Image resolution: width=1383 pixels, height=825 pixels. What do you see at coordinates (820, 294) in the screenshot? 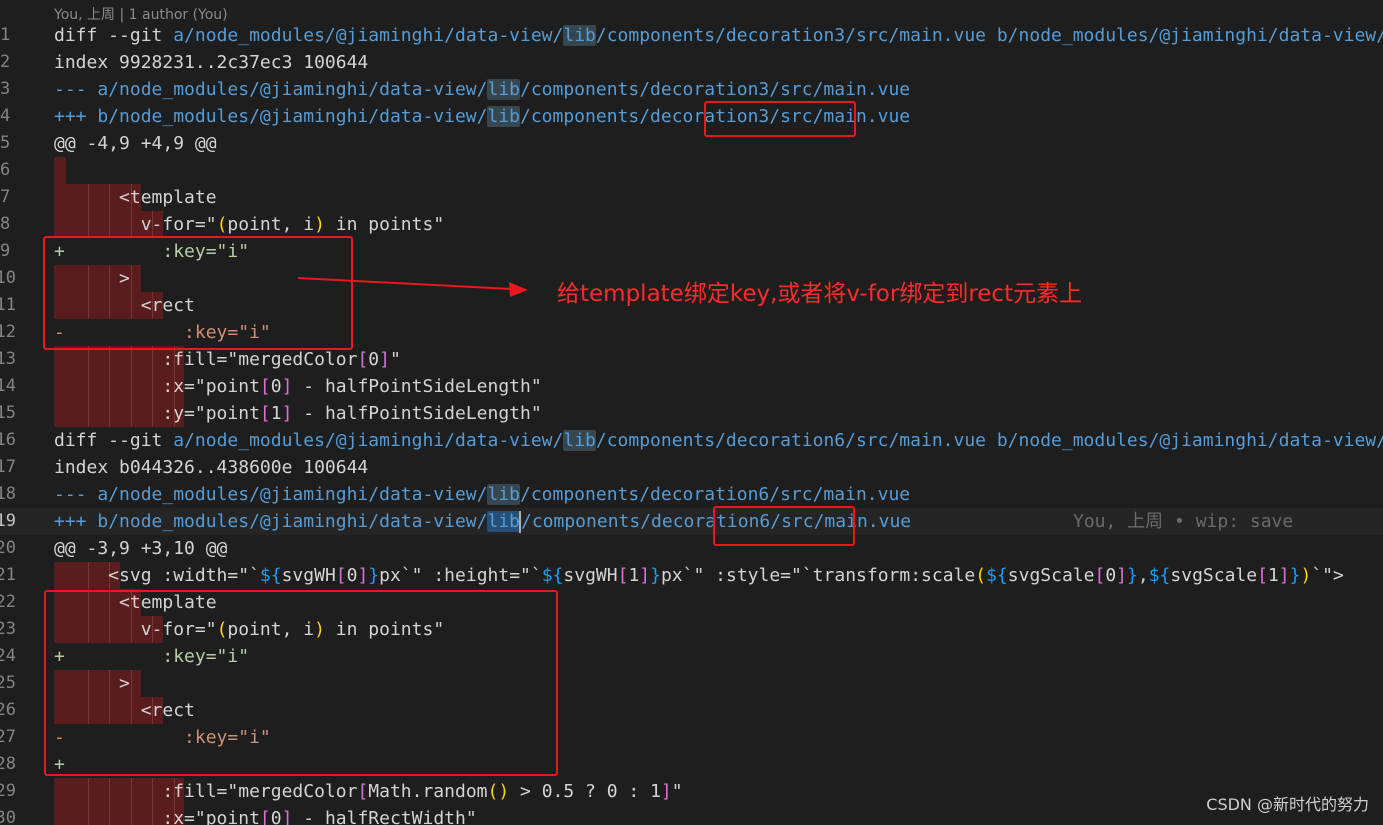
I see `annotation-text: 给template绑定key,或者将v-for绑定到rect元素上` at bounding box center [820, 294].